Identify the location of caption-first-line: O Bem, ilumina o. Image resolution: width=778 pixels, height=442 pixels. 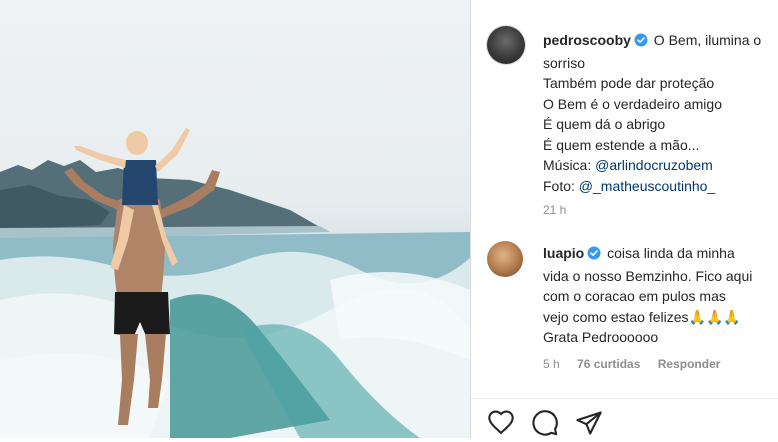
(707, 40).